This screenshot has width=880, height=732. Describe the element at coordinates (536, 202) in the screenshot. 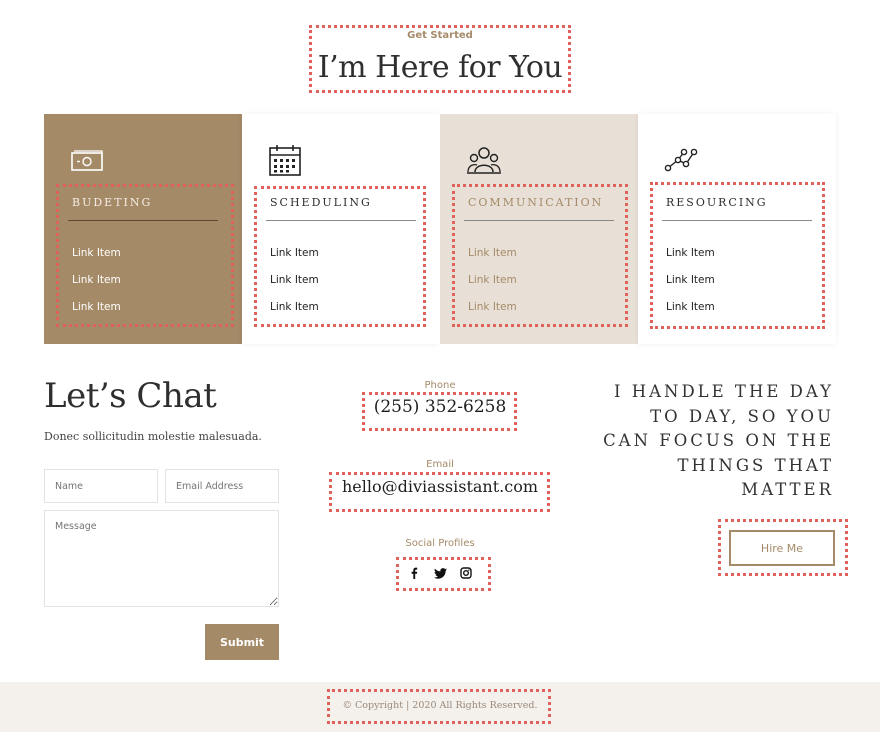

I see `card-title: COMMUNICATION` at that location.